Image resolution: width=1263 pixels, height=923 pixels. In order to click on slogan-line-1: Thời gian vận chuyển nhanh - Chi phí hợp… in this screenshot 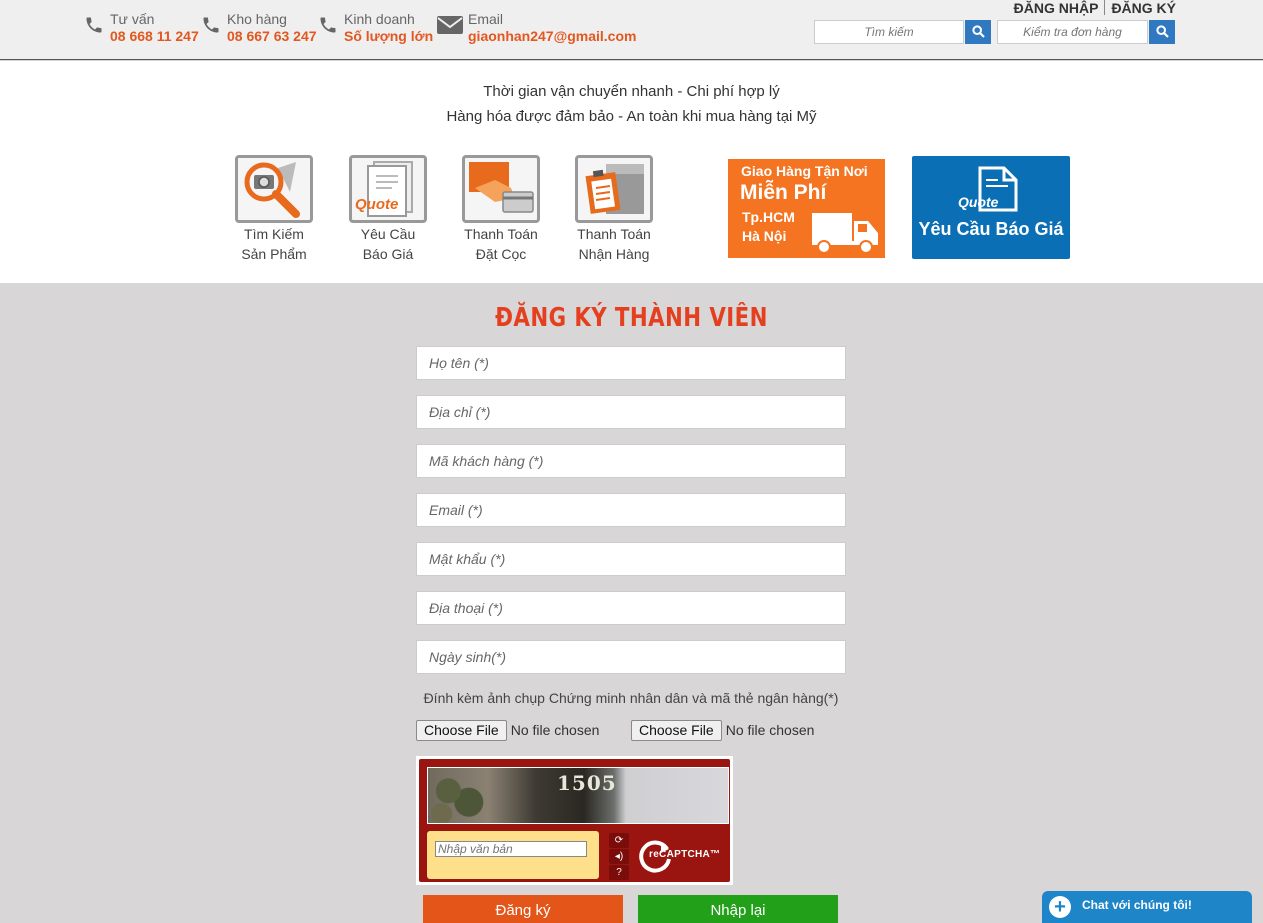, I will do `click(631, 91)`.